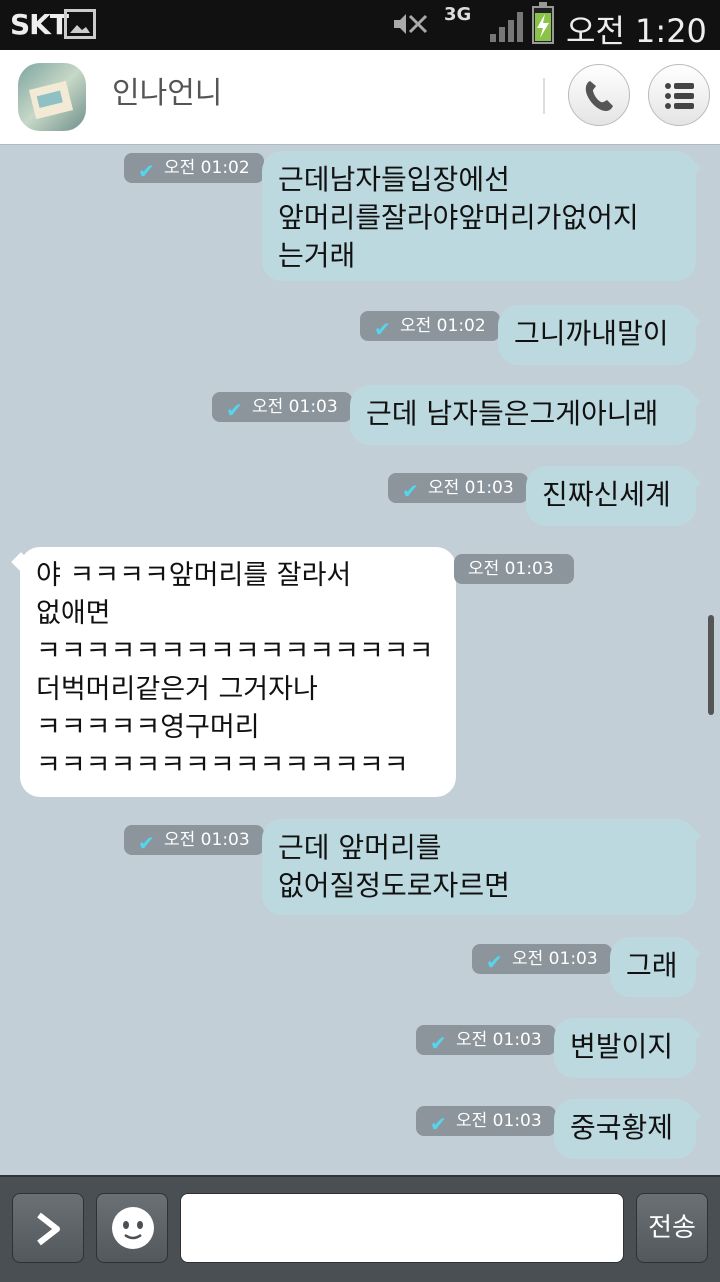 The height and width of the screenshot is (1282, 720). I want to click on carrier-label: SKT, so click(39, 24).